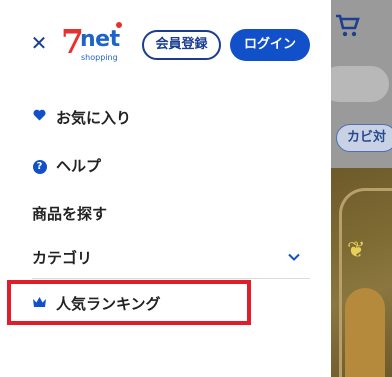 This screenshot has height=377, width=392. I want to click on heart-icon, so click(39, 117).